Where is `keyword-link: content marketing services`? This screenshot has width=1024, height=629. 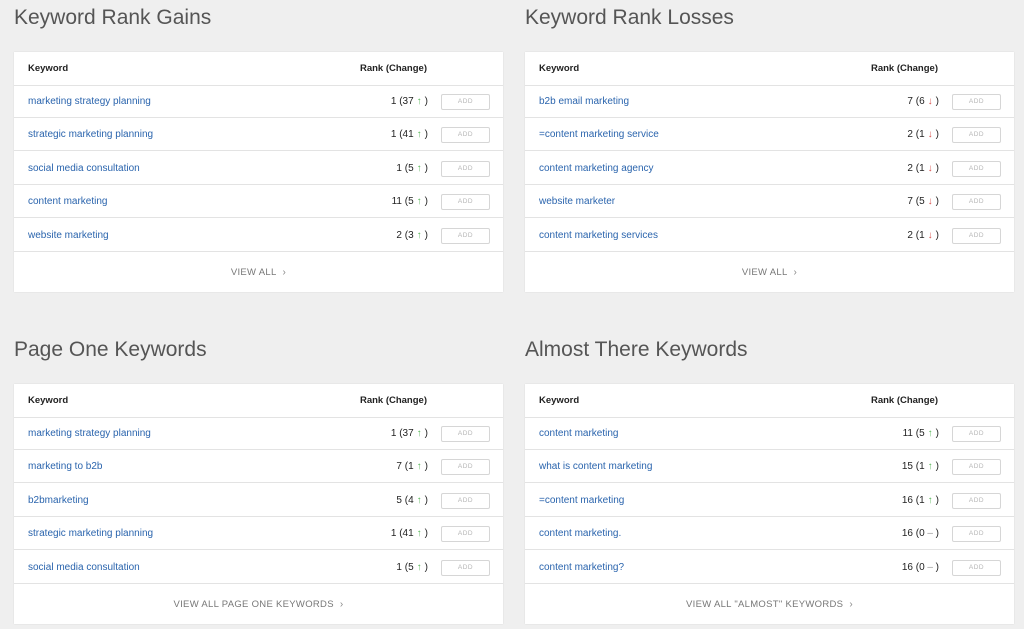 keyword-link: content marketing services is located at coordinates (598, 235).